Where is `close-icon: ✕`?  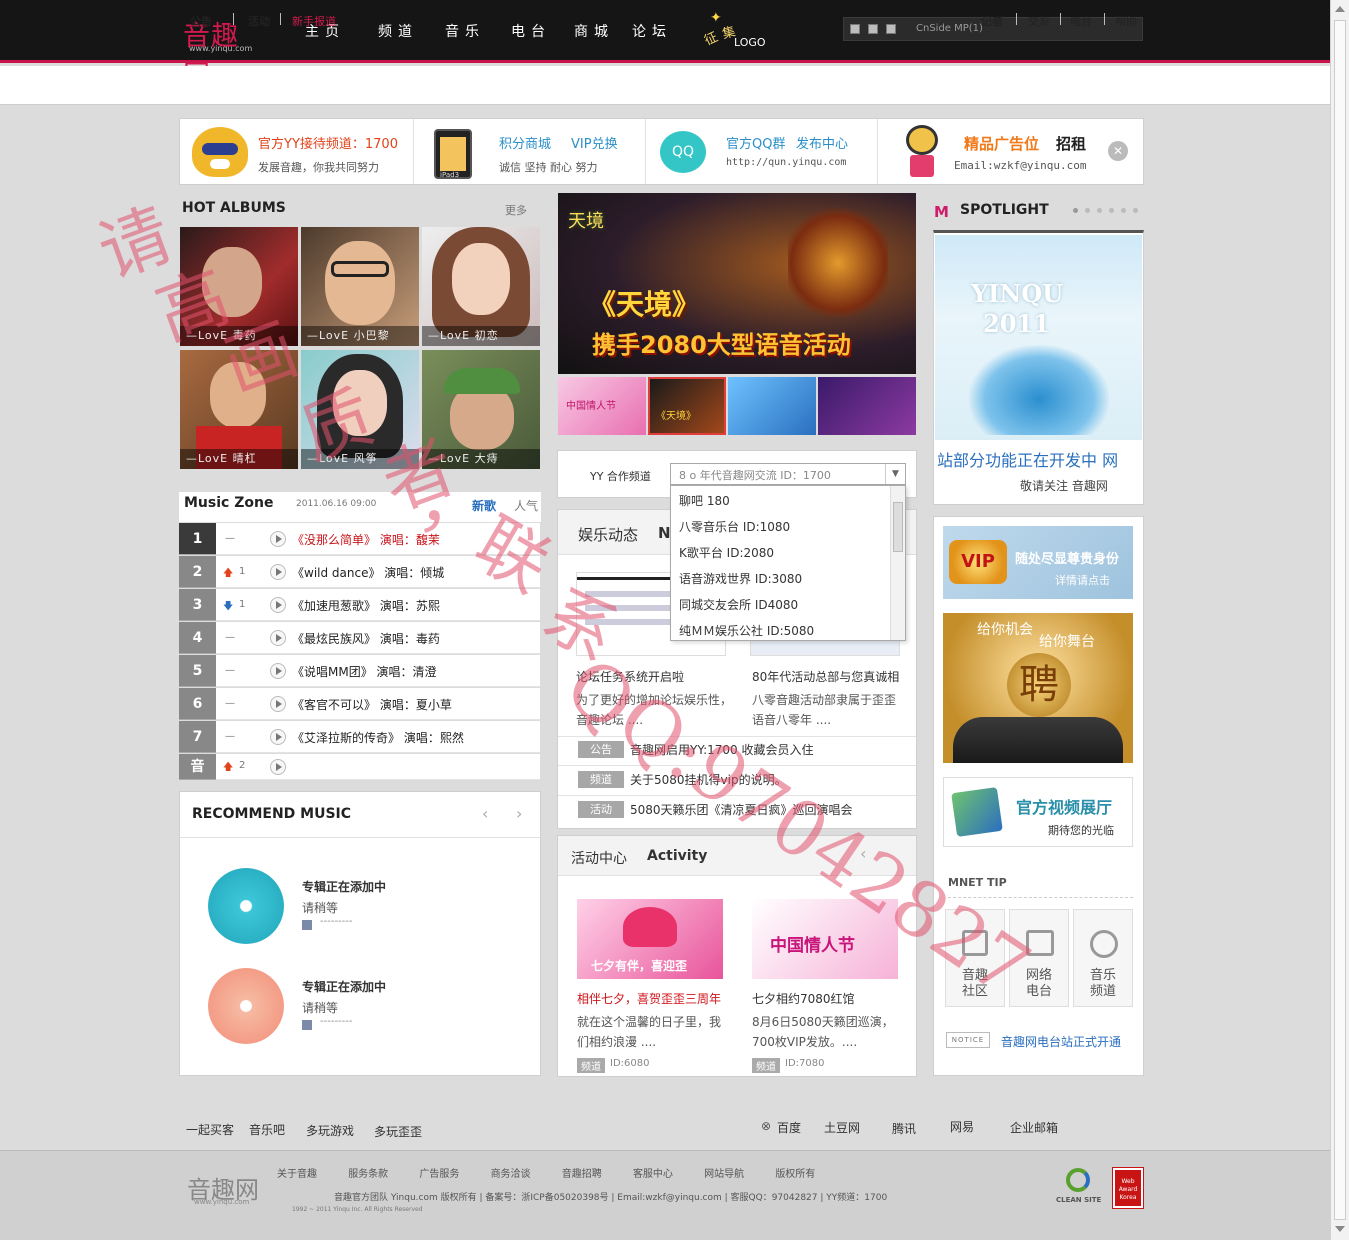
close-icon: ✕ is located at coordinates (1118, 151).